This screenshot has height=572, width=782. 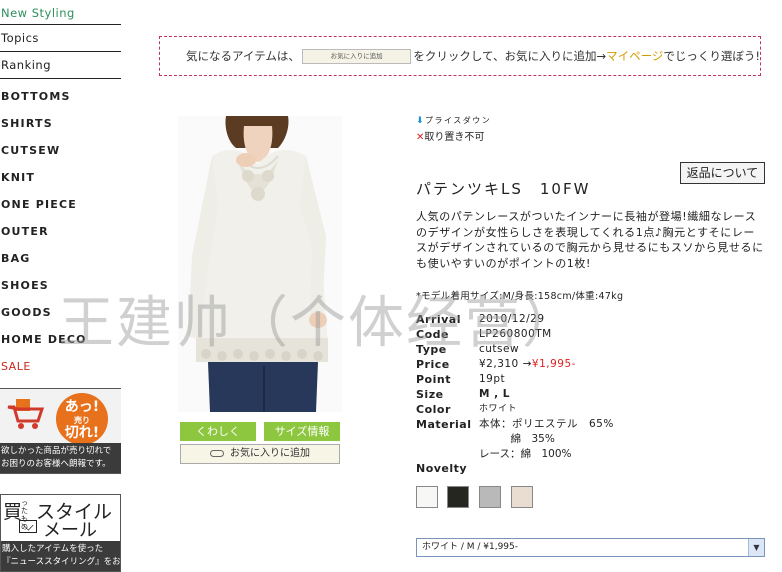 I want to click on add-favorite-button: お気に入りに追加, so click(x=260, y=454).